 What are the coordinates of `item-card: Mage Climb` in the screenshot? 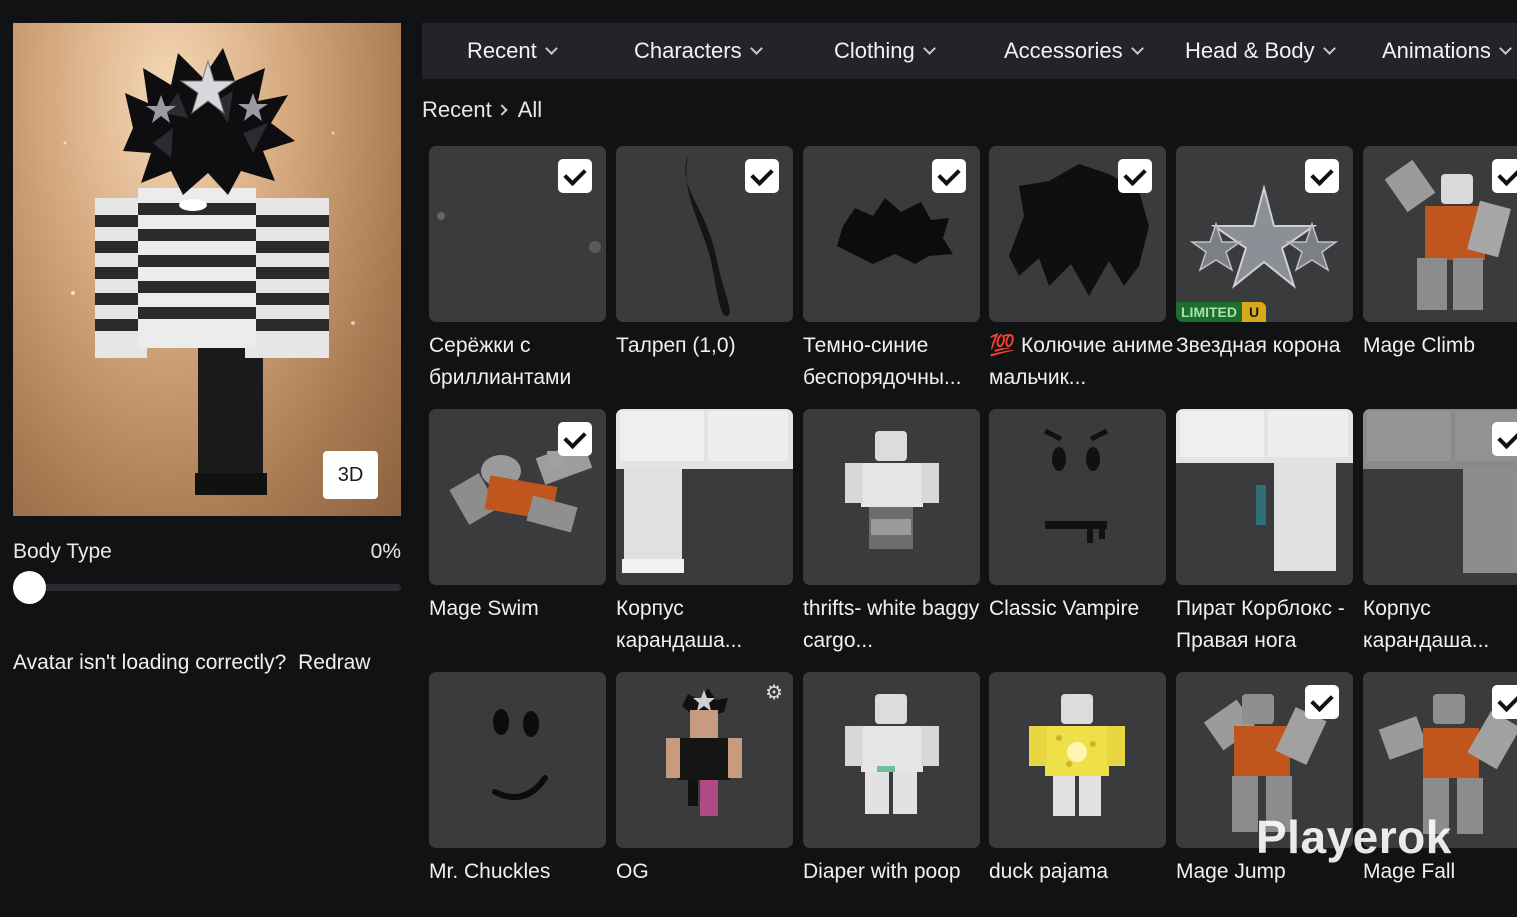 It's located at (1440, 254).